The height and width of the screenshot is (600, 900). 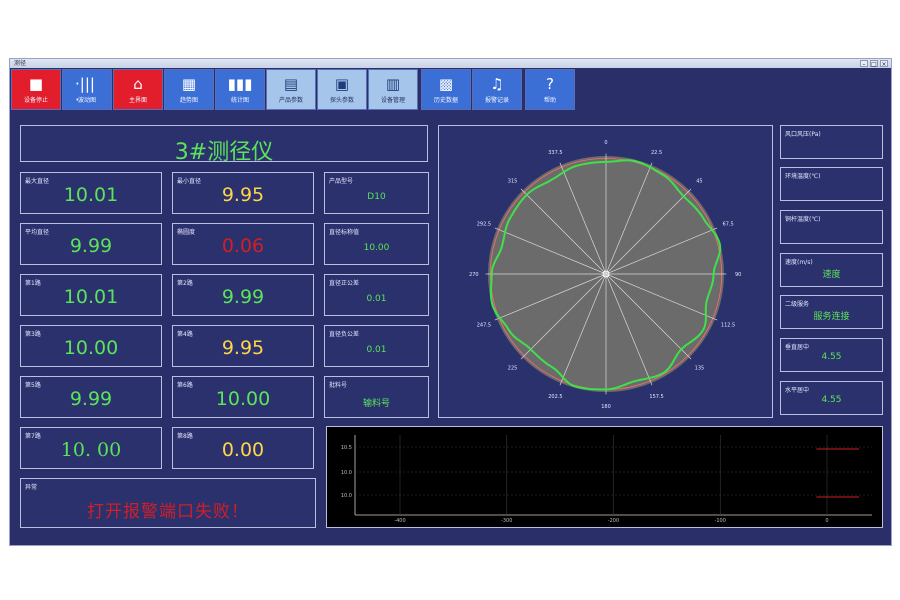 I want to click on trend-x-tick-1: -300, so click(x=506, y=521).